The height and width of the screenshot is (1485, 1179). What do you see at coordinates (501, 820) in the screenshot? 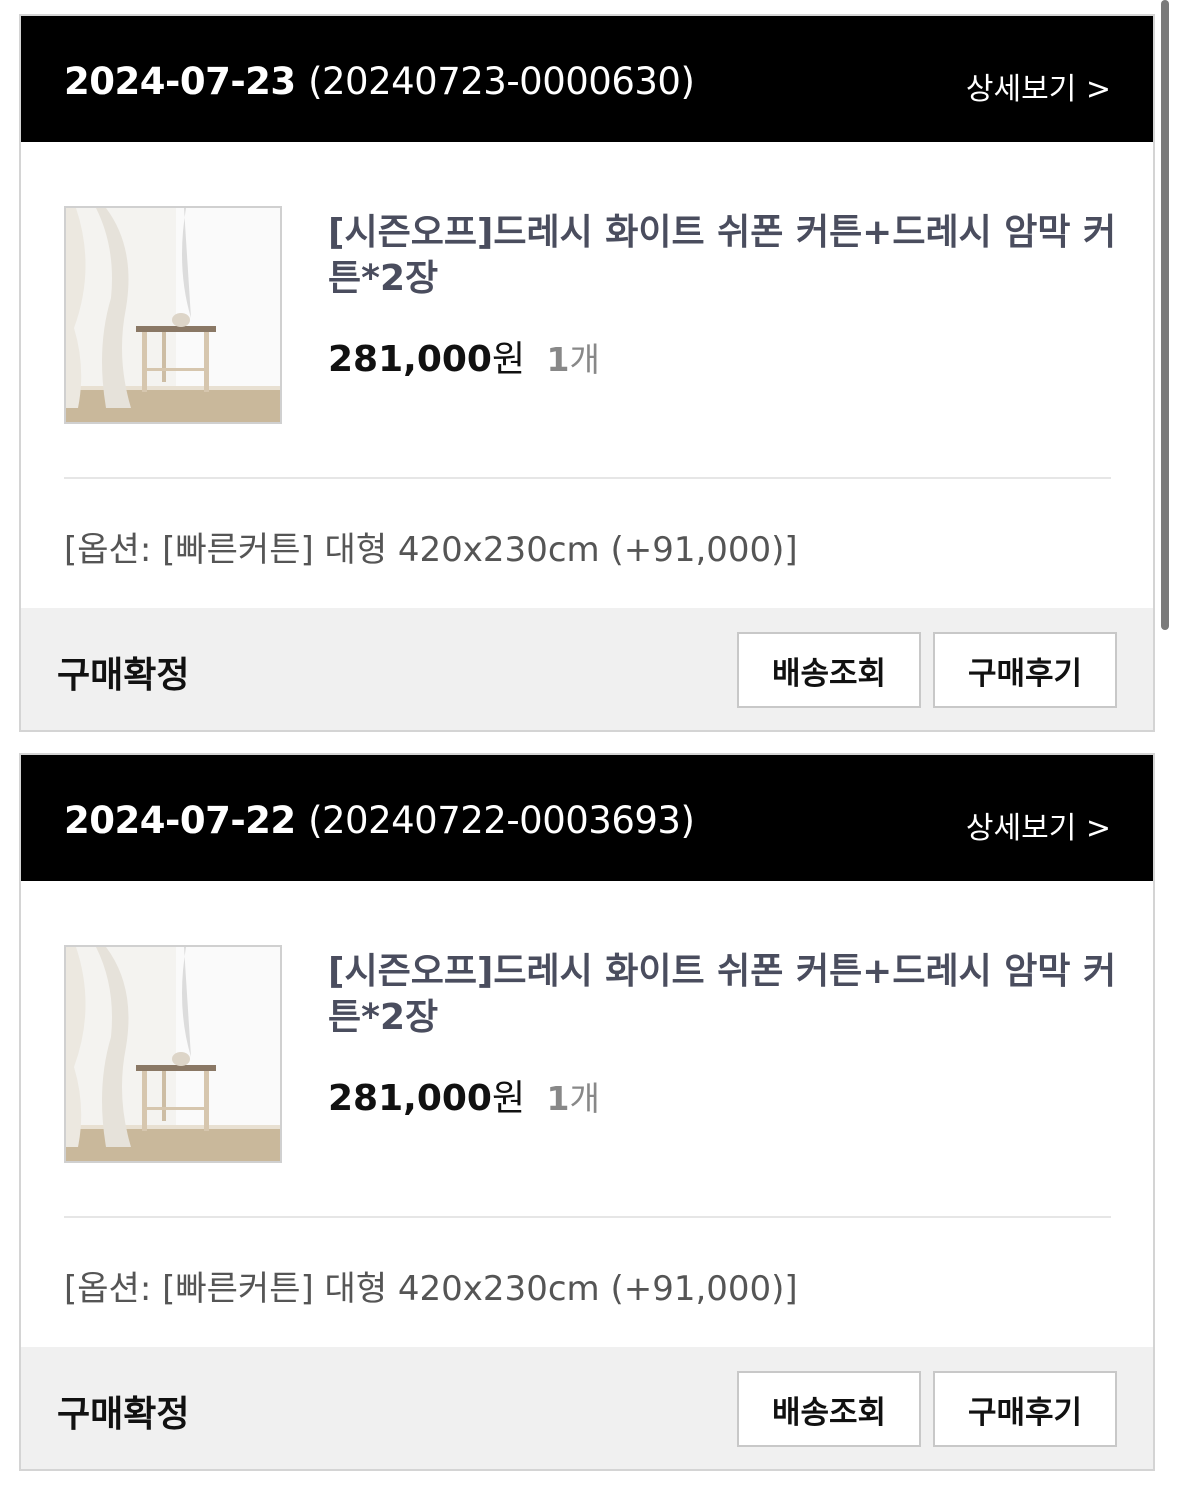
I see `order-number: (20240722-0003693)` at bounding box center [501, 820].